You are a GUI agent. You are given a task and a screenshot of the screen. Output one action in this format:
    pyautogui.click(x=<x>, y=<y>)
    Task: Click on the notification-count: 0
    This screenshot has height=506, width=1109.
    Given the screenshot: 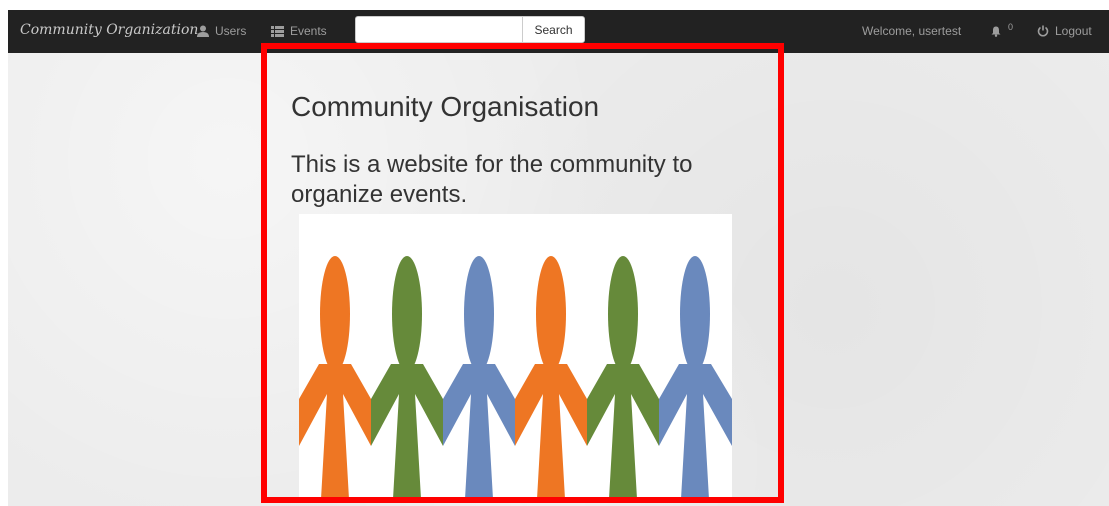 What is the action you would take?
    pyautogui.click(x=1011, y=27)
    